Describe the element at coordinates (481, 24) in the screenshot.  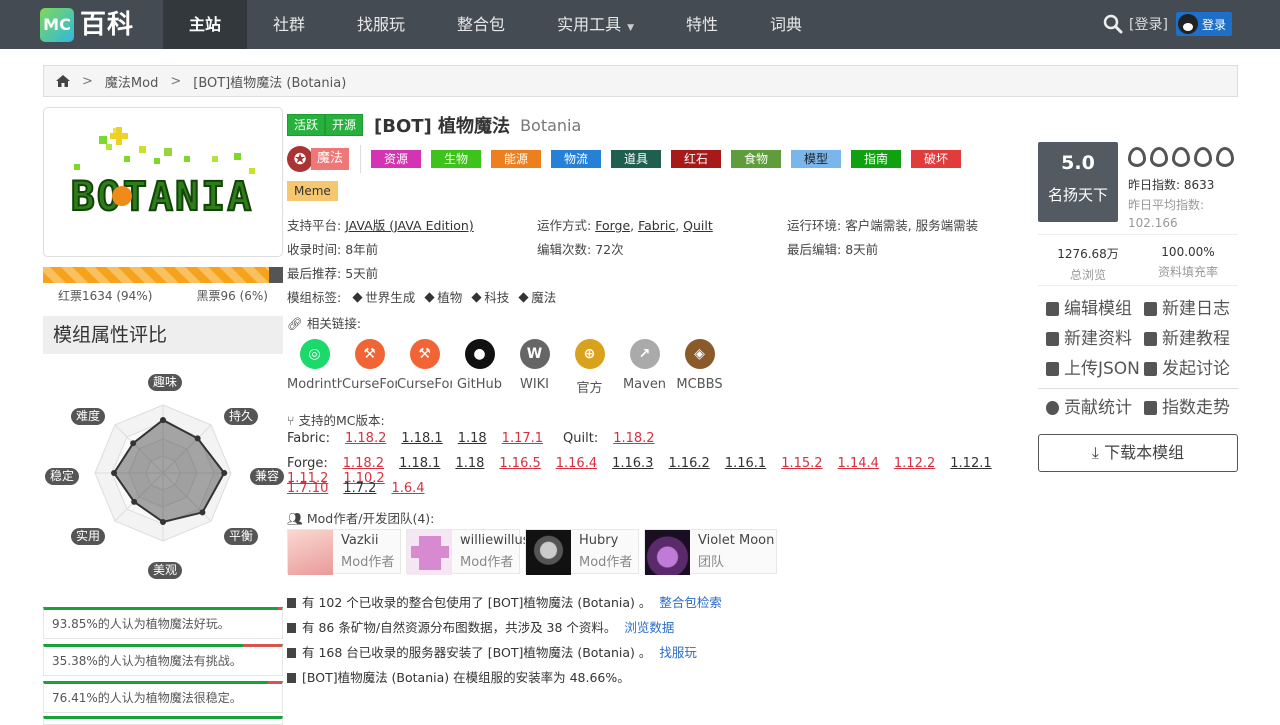
I see `menu-item-modpacks: 整合包` at that location.